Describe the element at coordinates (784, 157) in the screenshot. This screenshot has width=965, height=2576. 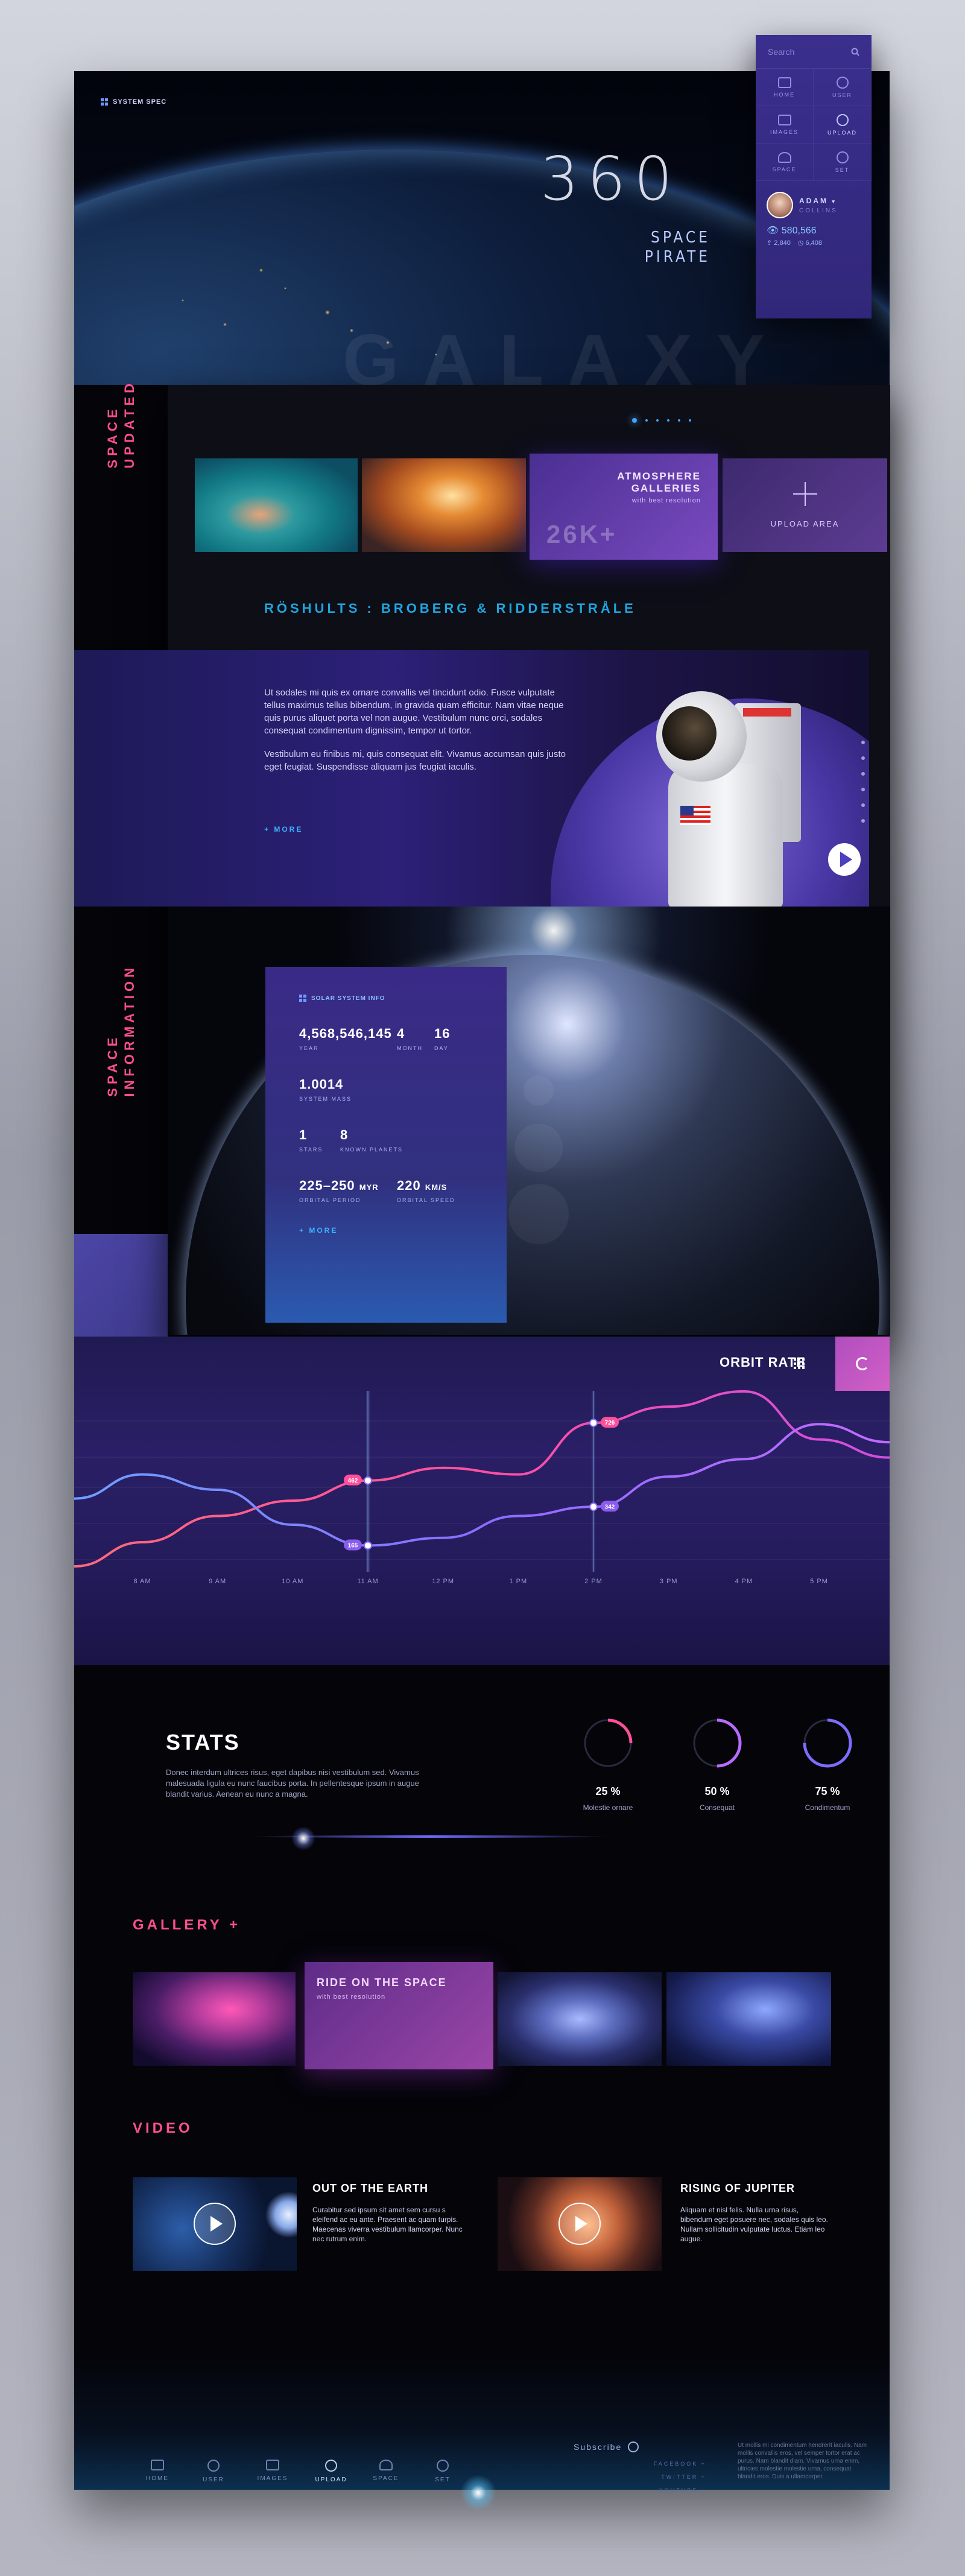
I see `rocket-icon` at that location.